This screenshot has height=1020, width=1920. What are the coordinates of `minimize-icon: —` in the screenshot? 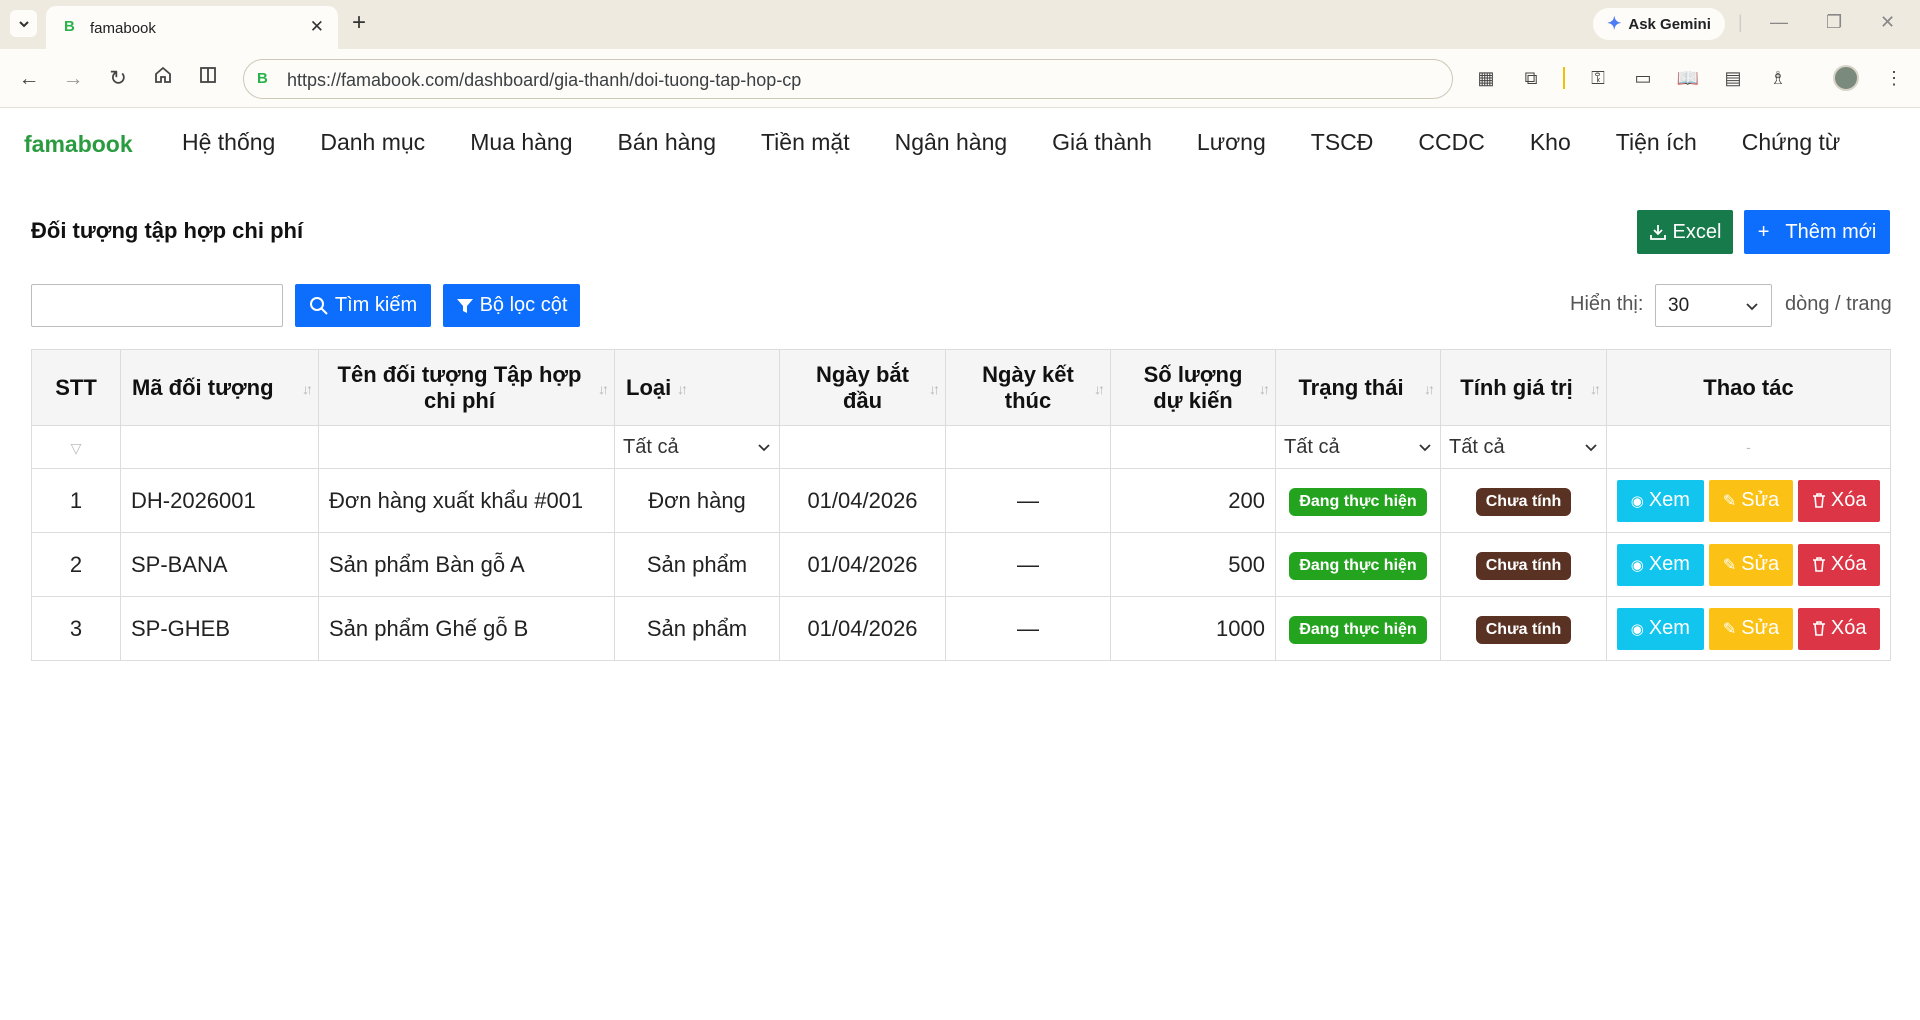 It's located at (1779, 22).